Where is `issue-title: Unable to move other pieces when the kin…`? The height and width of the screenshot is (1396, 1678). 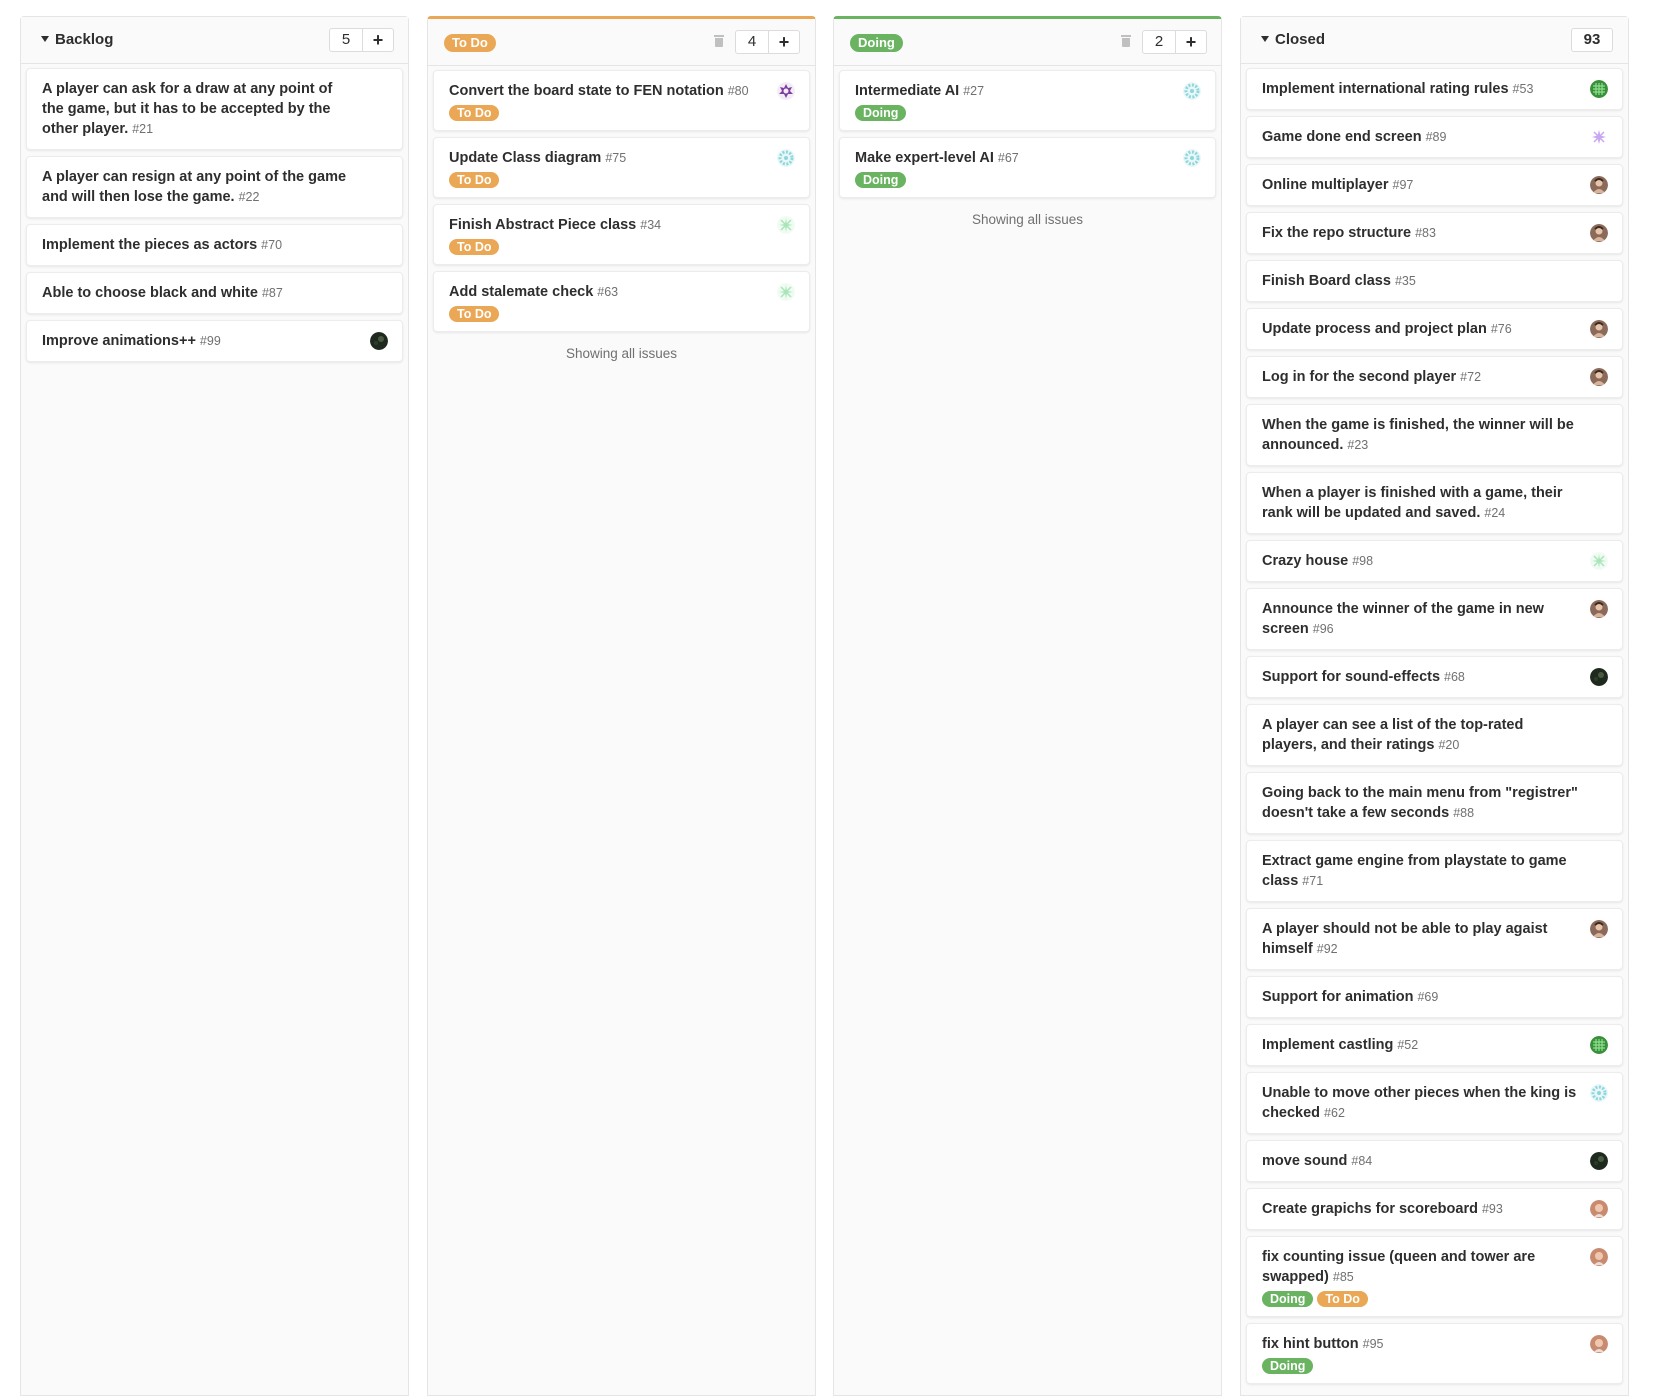
issue-title: Unable to move other pieces when the kin… is located at coordinates (1419, 1103).